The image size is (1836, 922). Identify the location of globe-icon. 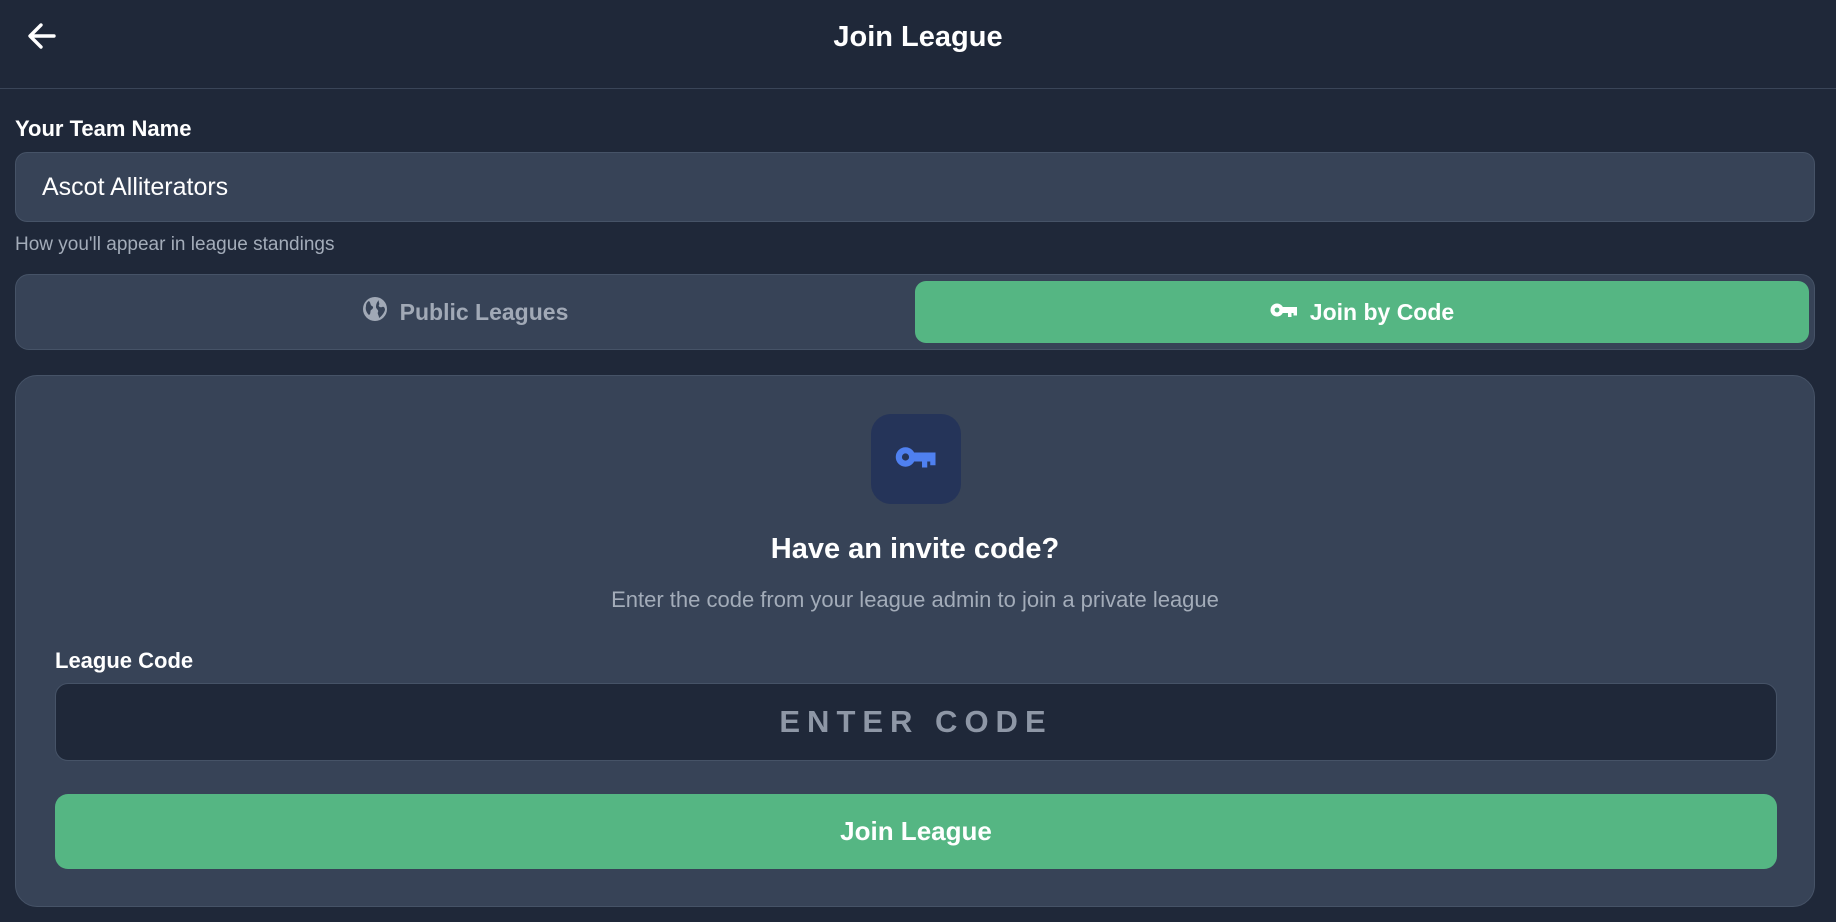
(375, 312).